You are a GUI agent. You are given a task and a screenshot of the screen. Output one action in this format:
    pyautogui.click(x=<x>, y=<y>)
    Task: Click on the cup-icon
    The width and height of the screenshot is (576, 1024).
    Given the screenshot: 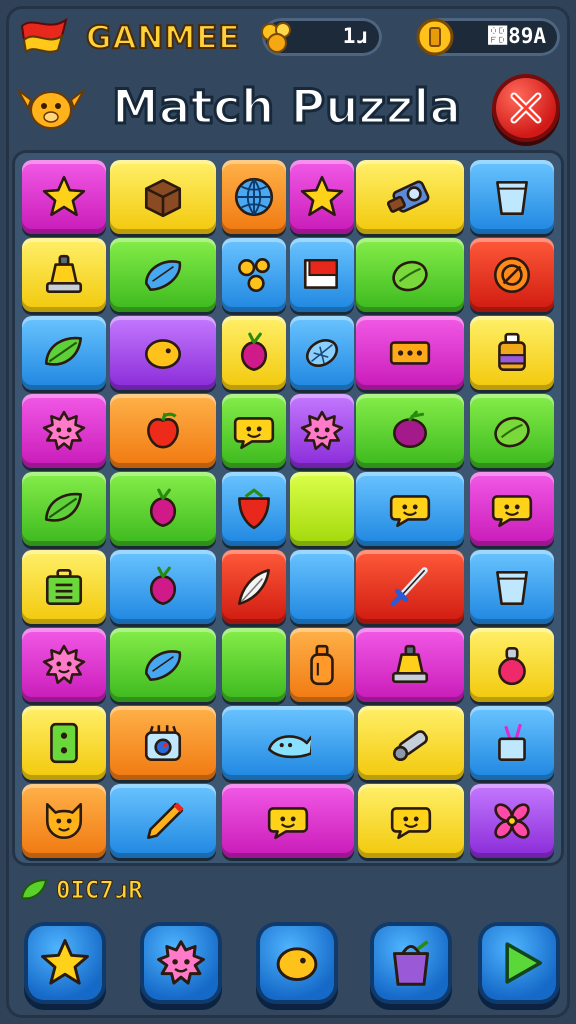 What is the action you would take?
    pyautogui.click(x=512, y=198)
    